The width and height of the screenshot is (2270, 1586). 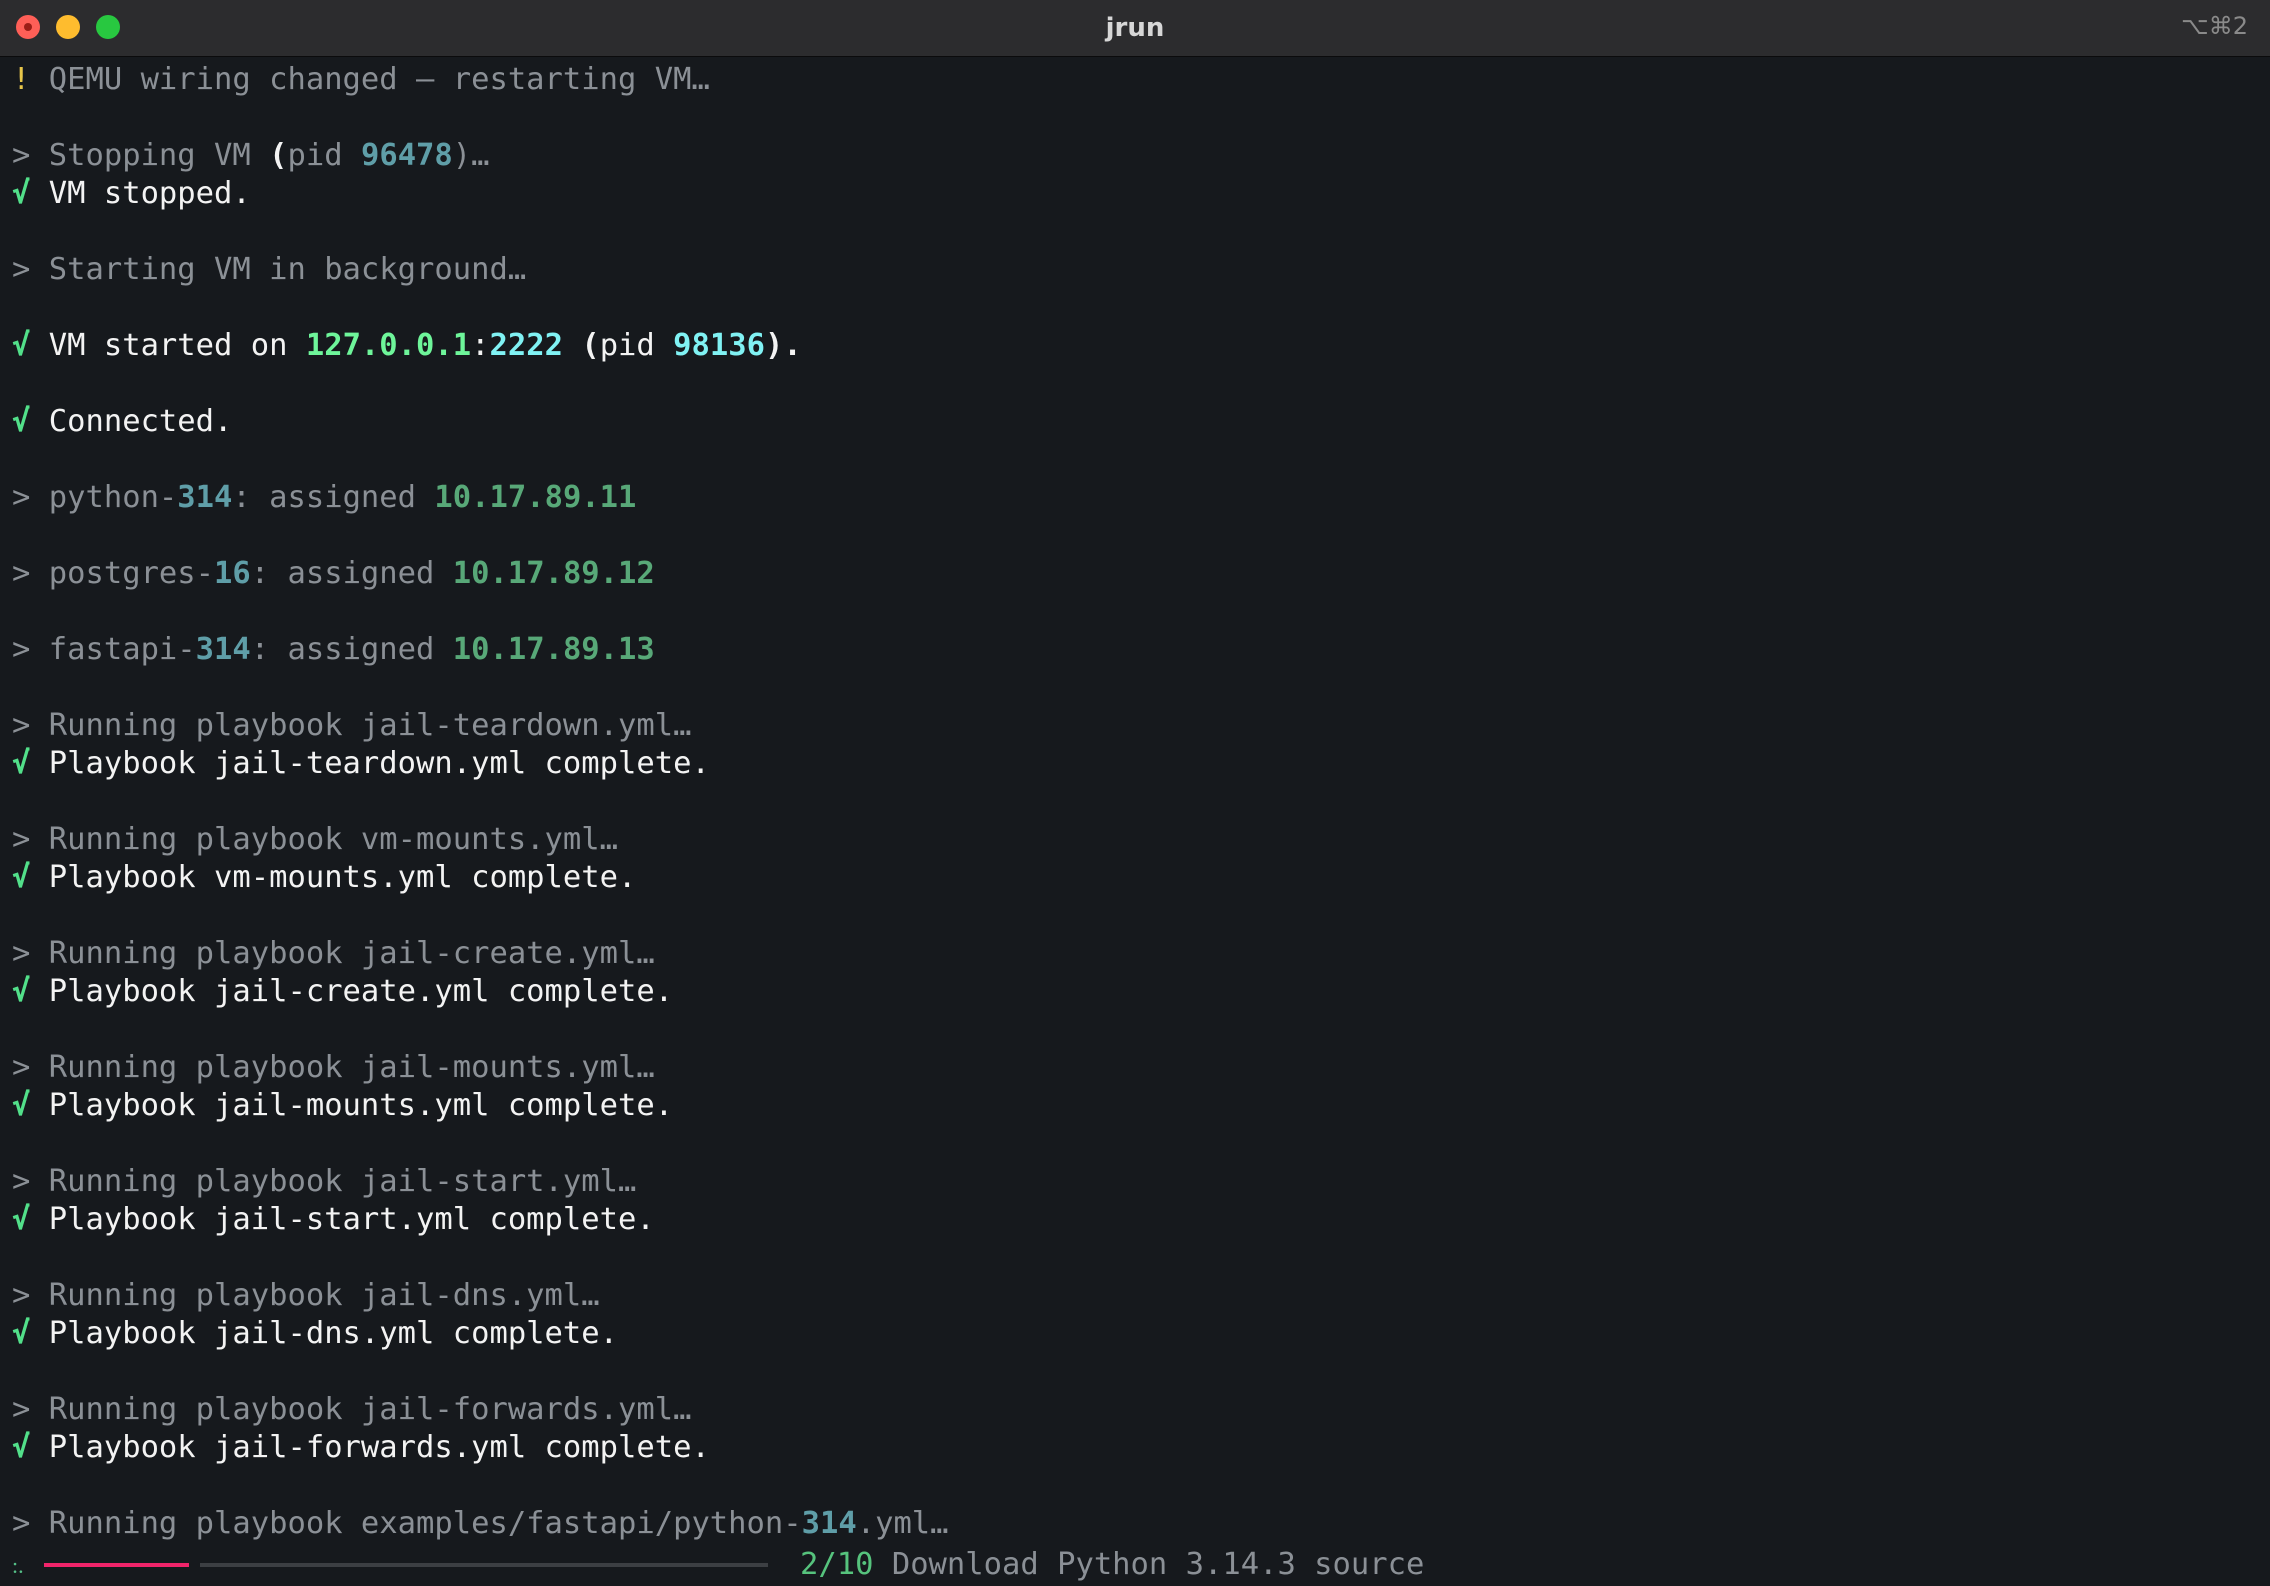 What do you see at coordinates (333, 573) in the screenshot?
I see `log-line-assign-postgres: > postgres-16: assigned 10.17.89.12` at bounding box center [333, 573].